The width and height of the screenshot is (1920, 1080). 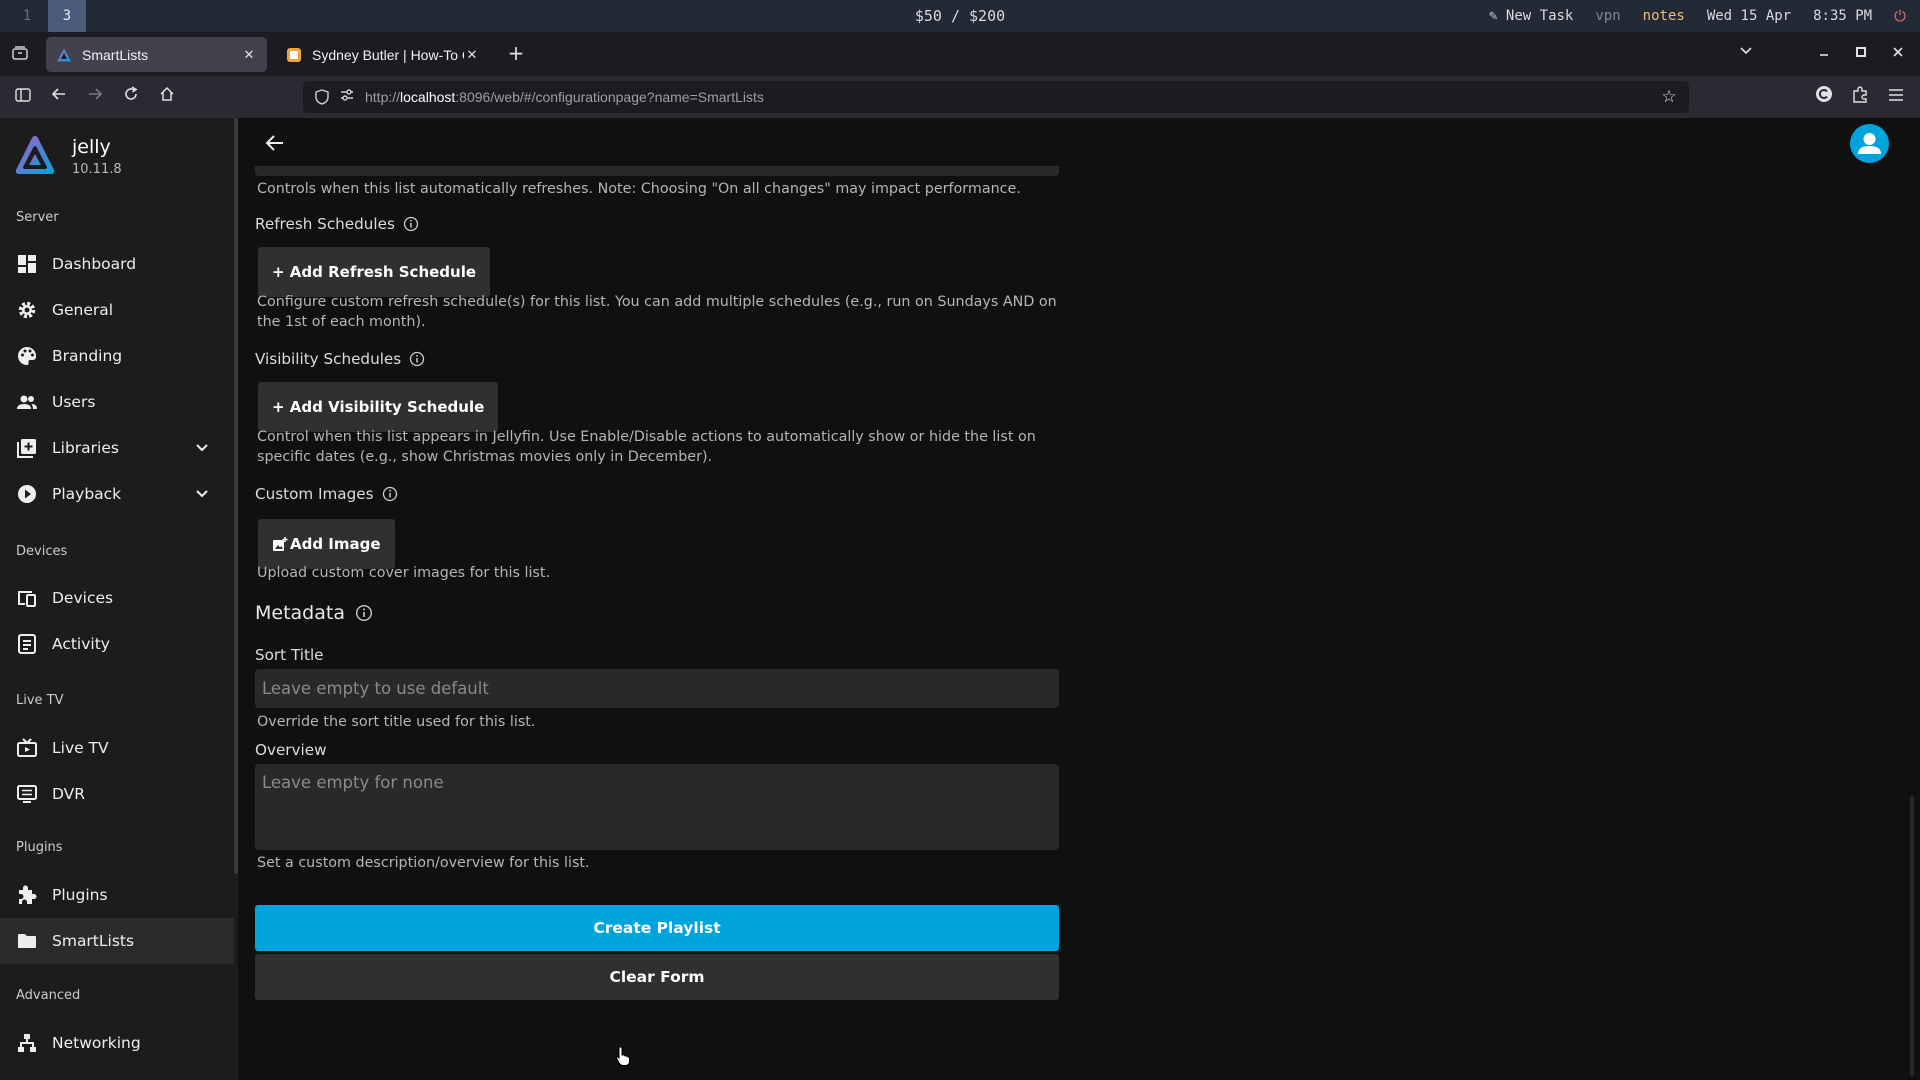 What do you see at coordinates (1900, 16) in the screenshot?
I see `power-icon: ⏻` at bounding box center [1900, 16].